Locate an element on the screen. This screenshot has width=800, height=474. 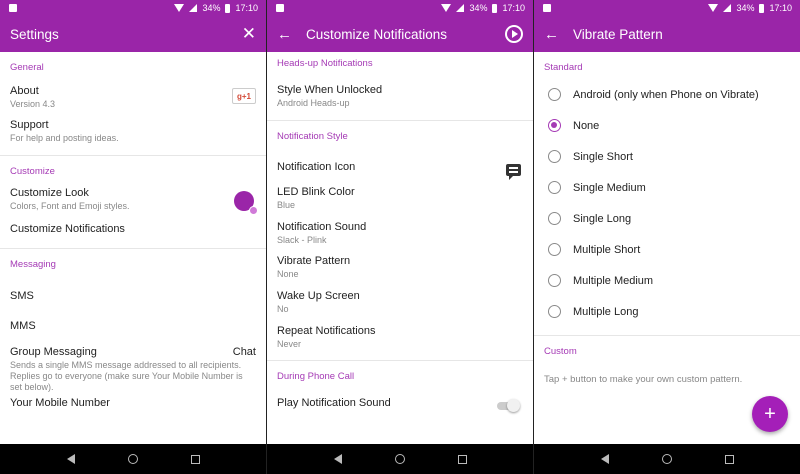
play-sound-toggle is located at coordinates (508, 405).